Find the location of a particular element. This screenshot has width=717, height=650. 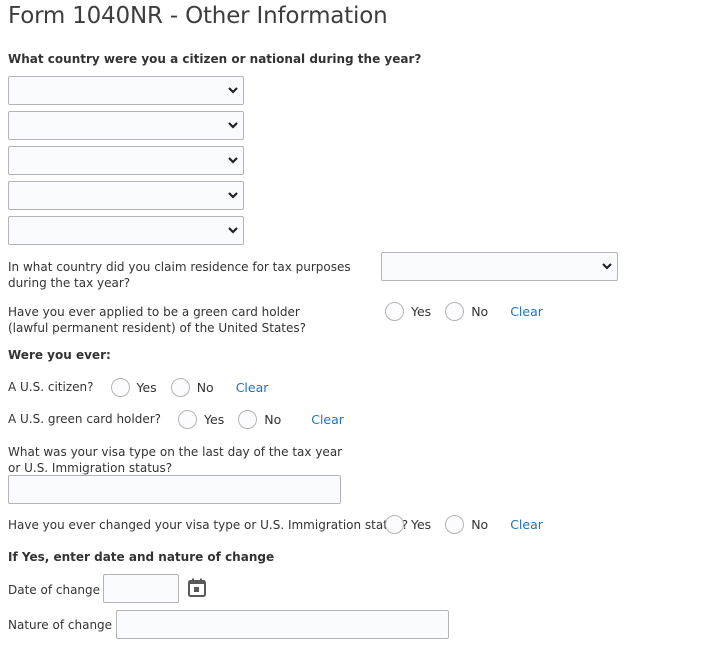

visa-type-input is located at coordinates (174, 489).